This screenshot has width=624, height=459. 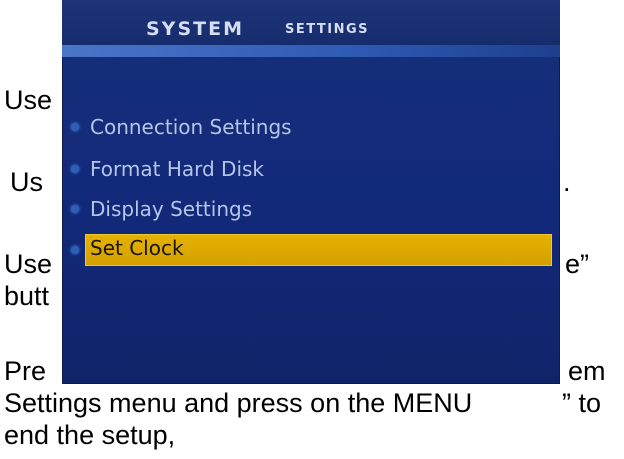 What do you see at coordinates (567, 182) in the screenshot?
I see `document-text-fragment: .` at bounding box center [567, 182].